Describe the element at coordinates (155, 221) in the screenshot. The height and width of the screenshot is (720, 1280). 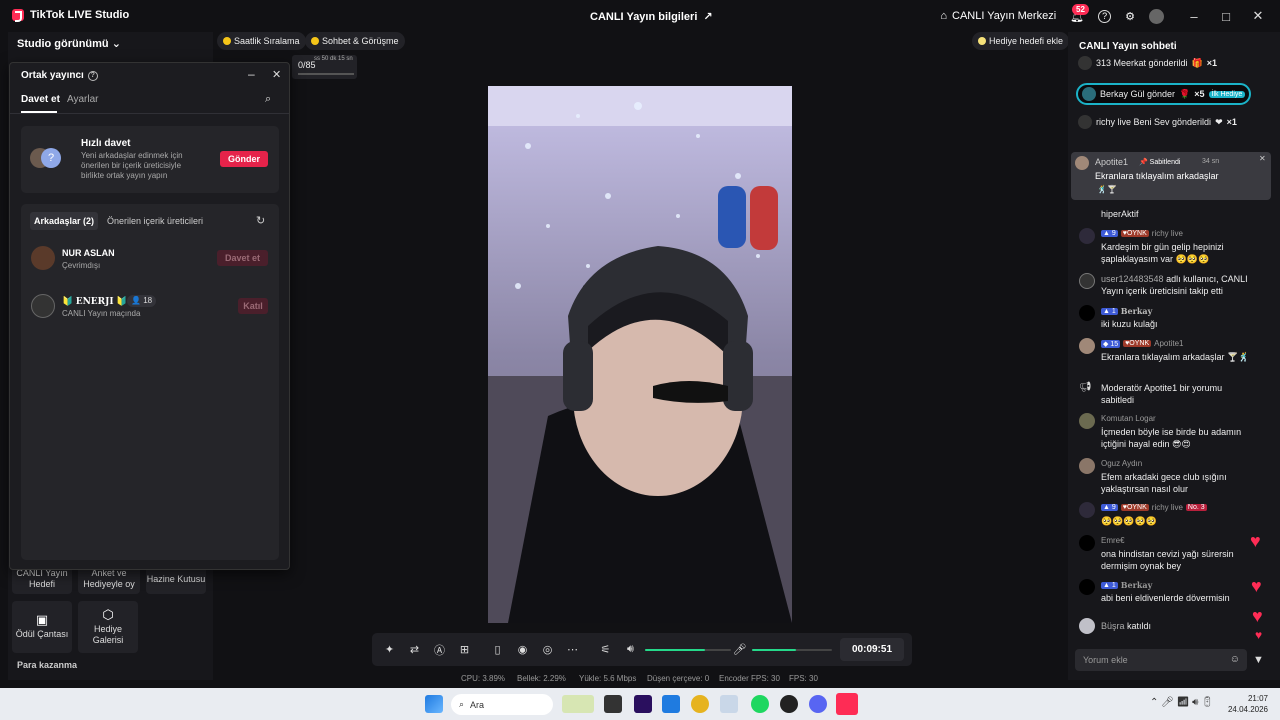
I see `tab-suggested-creators: Önerilen içerik üreticileri` at that location.